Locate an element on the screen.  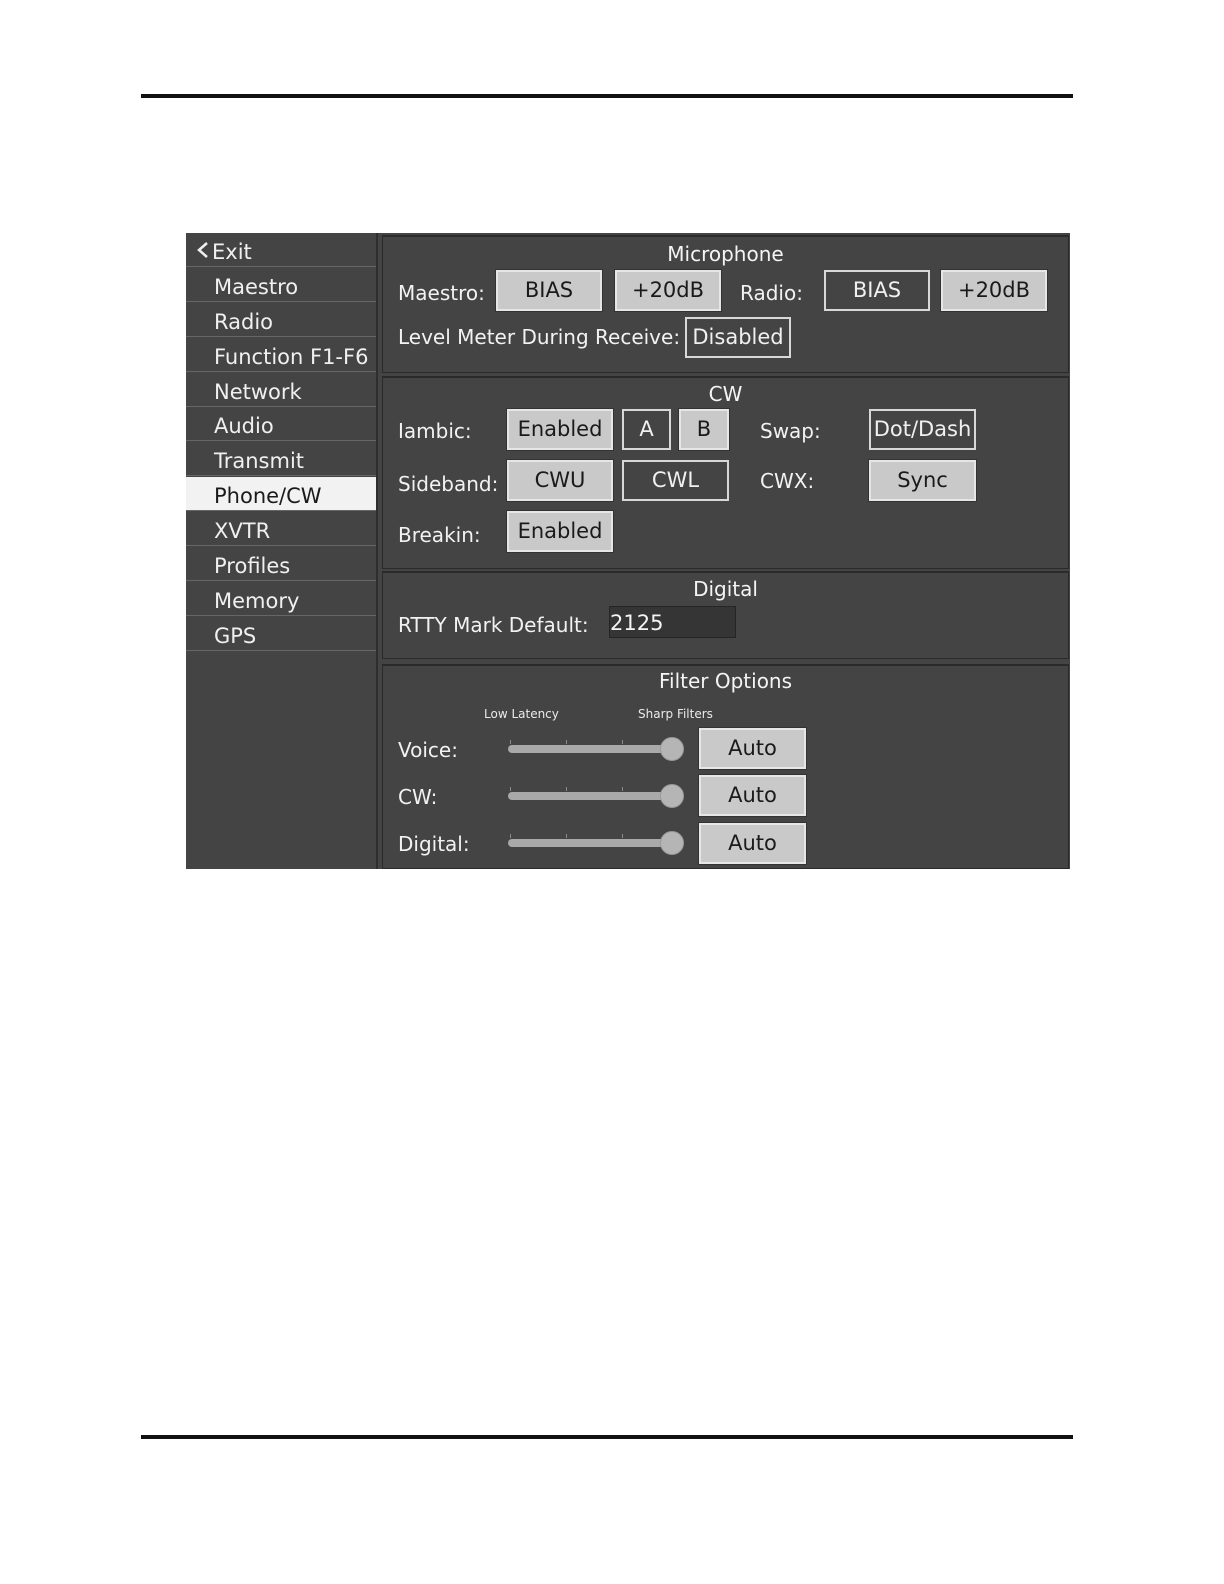
iambic-b-button: B is located at coordinates (704, 429).